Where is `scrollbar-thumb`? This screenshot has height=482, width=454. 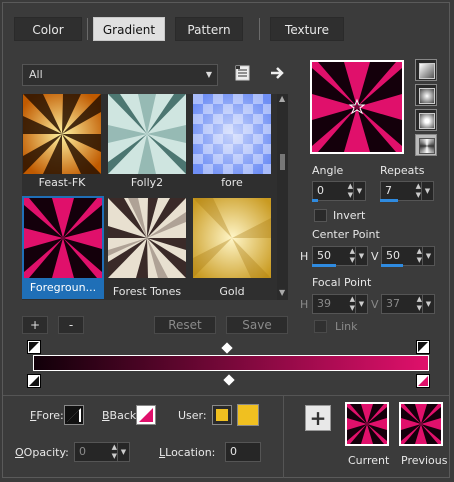
scrollbar-thumb is located at coordinates (282, 162).